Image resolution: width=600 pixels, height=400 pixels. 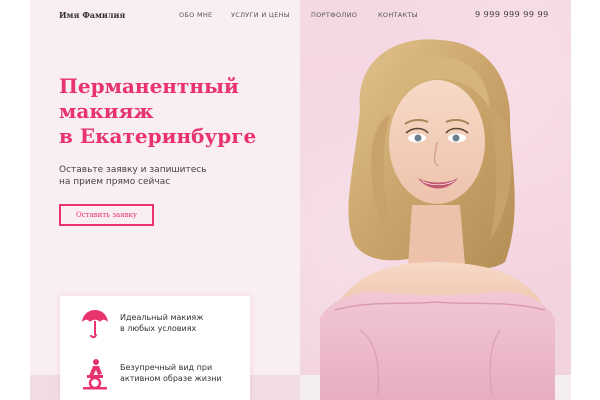 What do you see at coordinates (166, 367) in the screenshot?
I see `feature-text-line: Безупречный вид при` at bounding box center [166, 367].